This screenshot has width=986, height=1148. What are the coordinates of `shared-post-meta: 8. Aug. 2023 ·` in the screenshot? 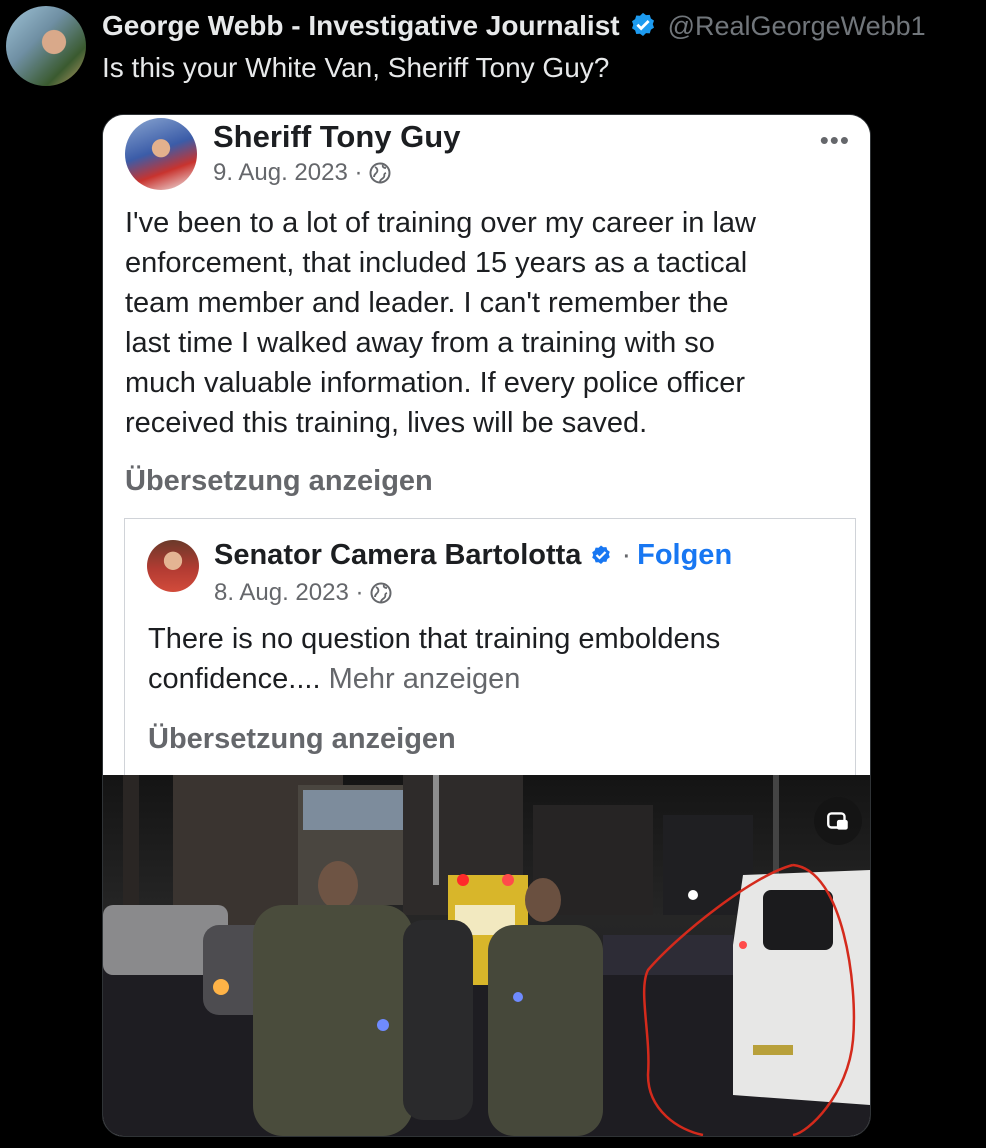 It's located at (303, 593).